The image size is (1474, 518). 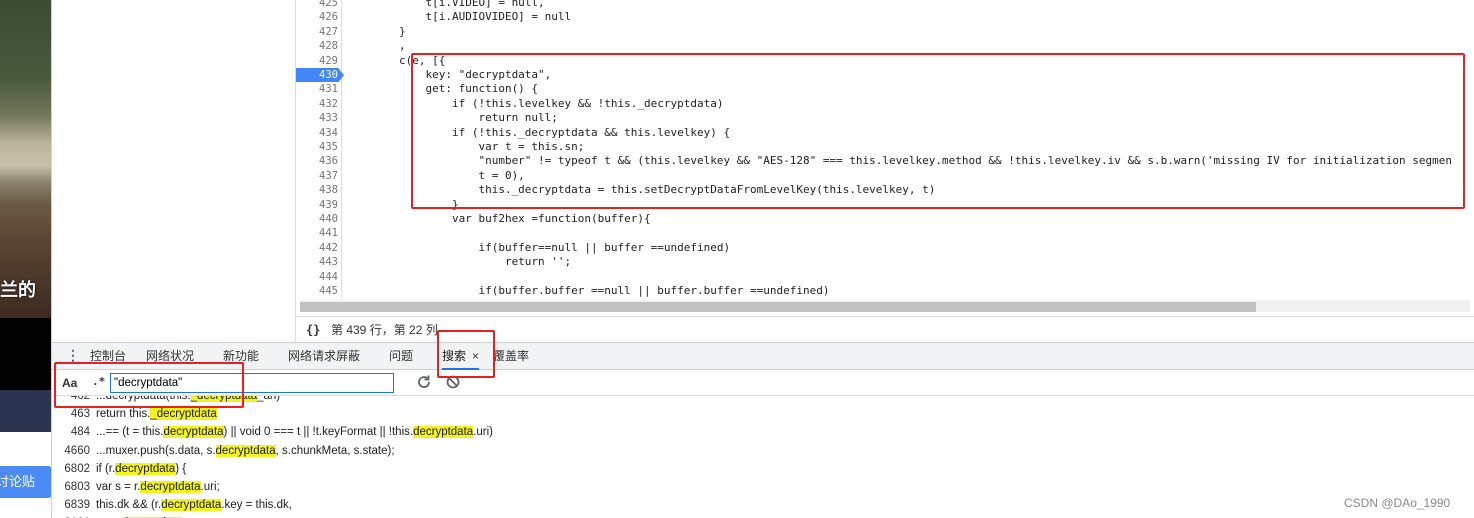 What do you see at coordinates (183, 414) in the screenshot?
I see `match-highlight: _decryptdata` at bounding box center [183, 414].